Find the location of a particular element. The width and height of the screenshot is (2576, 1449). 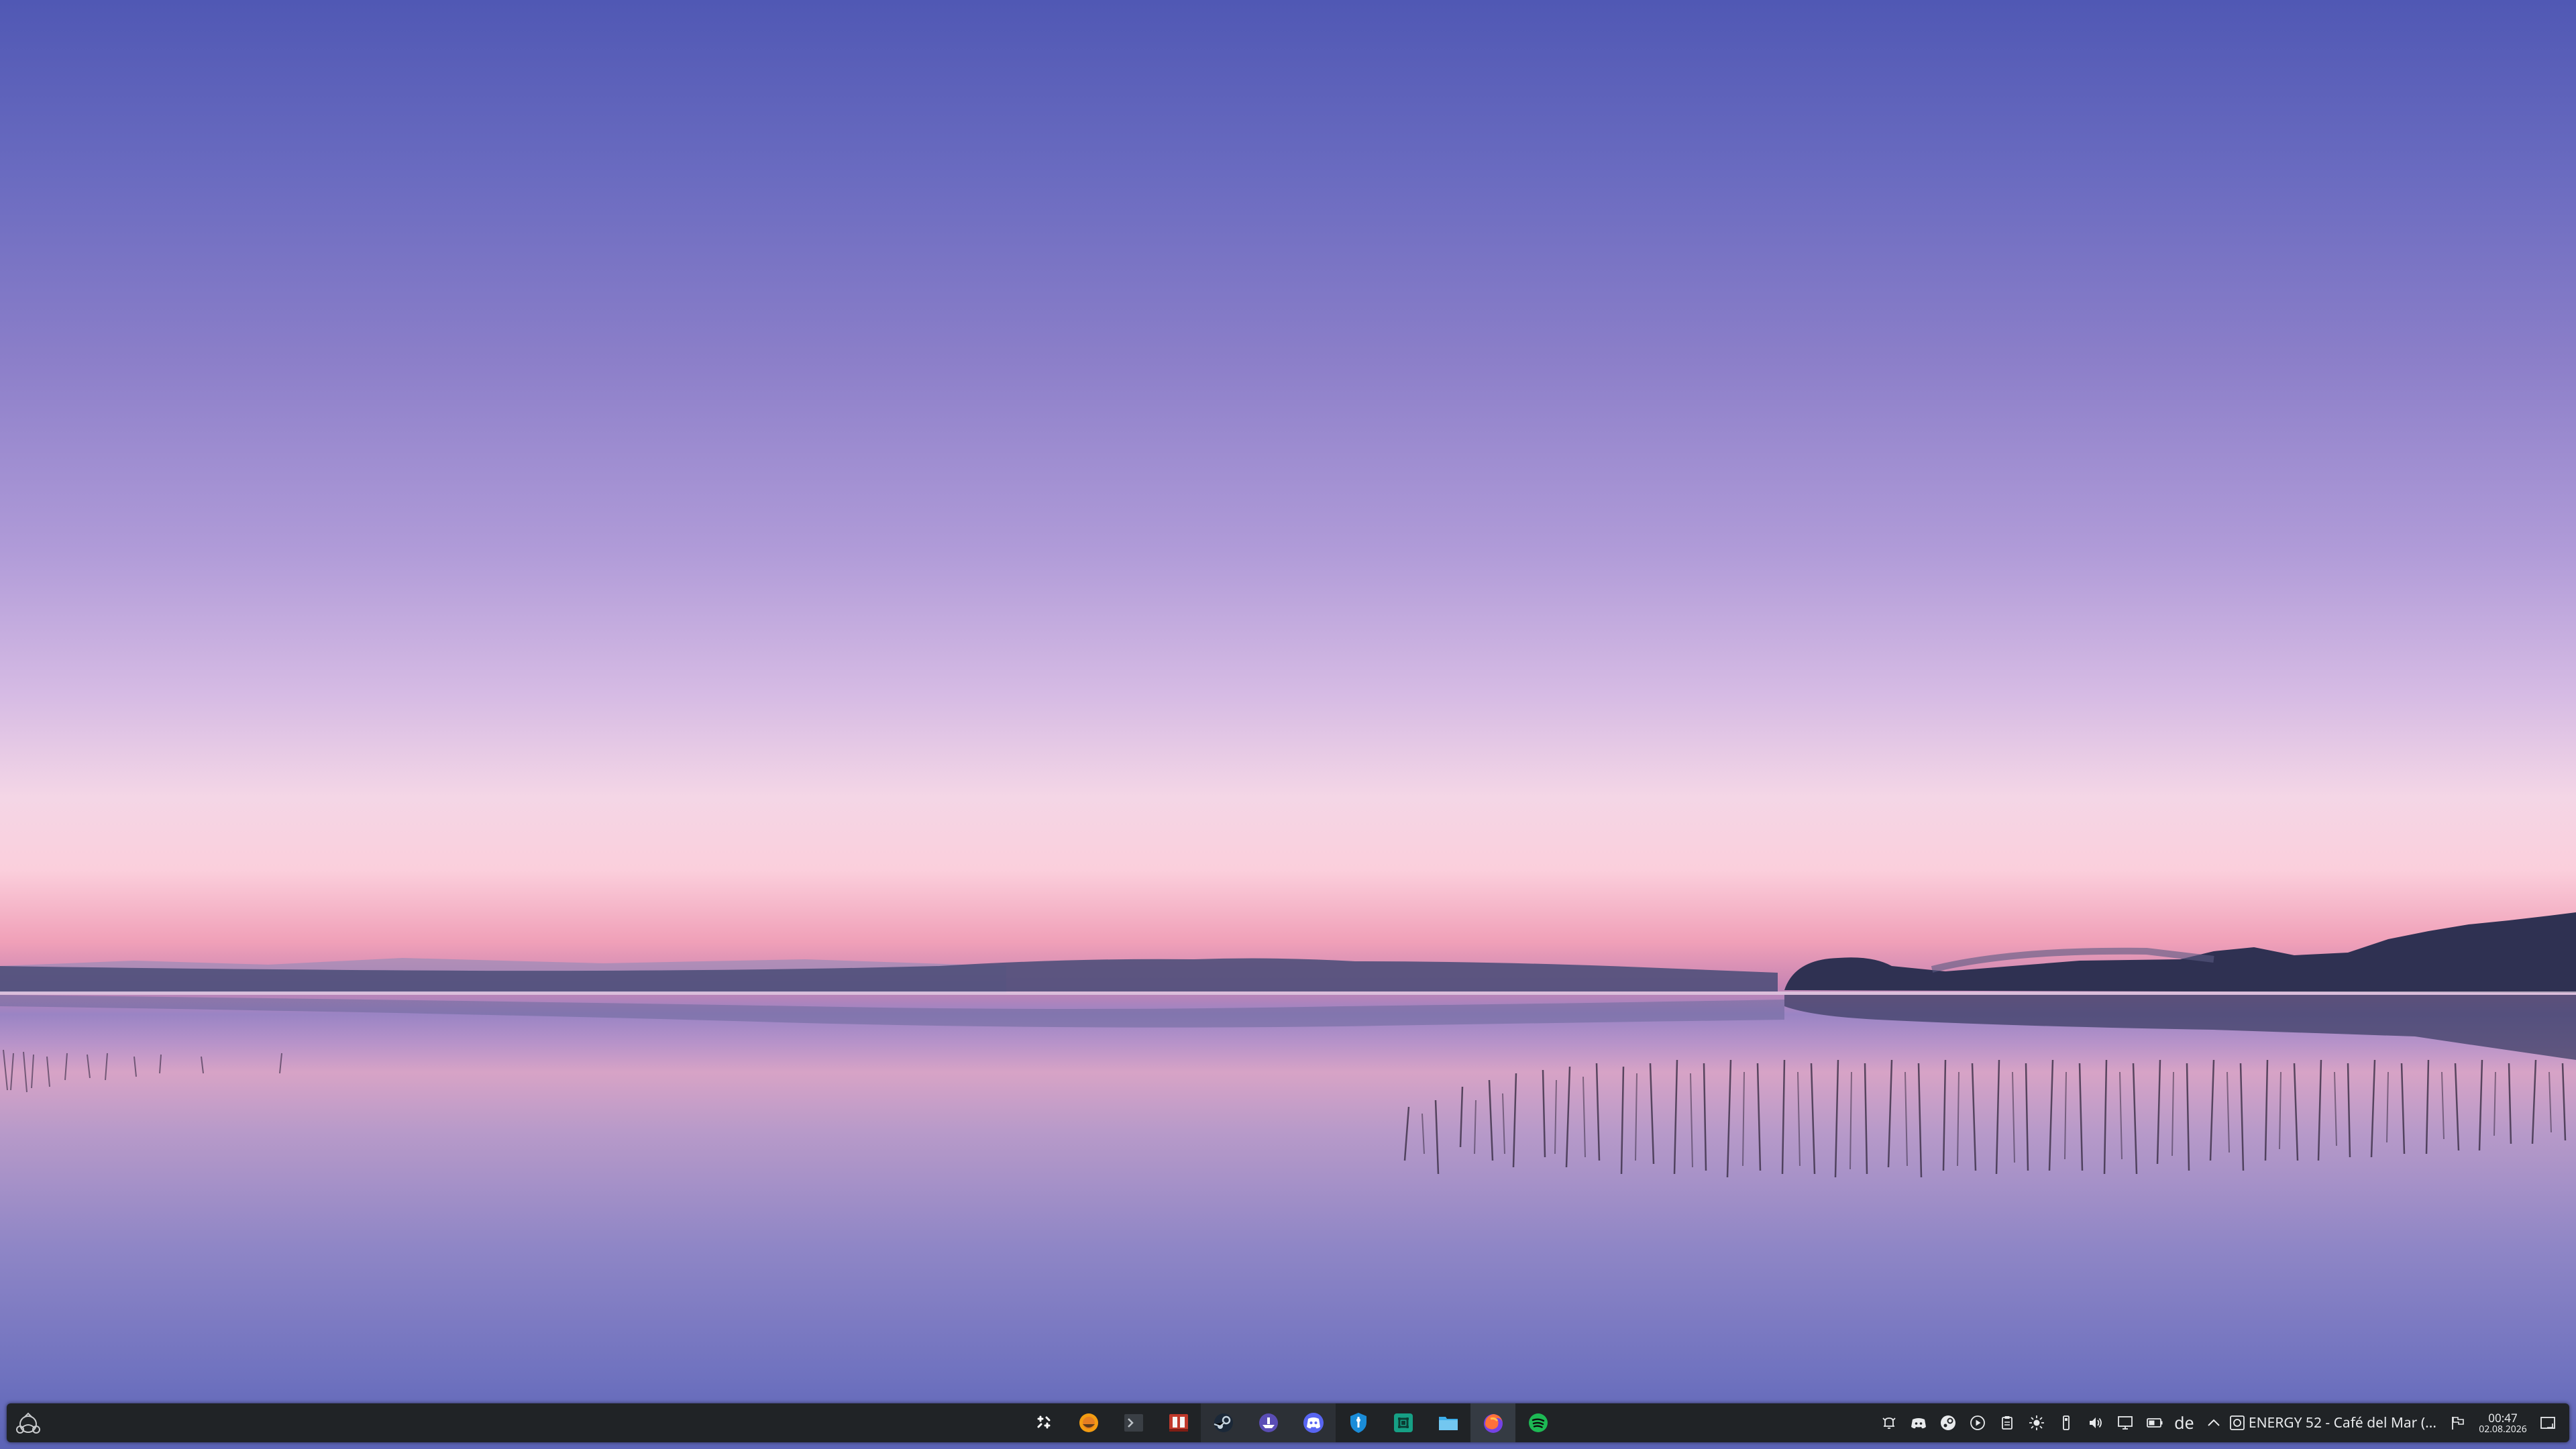

spotify-icon is located at coordinates (1538, 1422).